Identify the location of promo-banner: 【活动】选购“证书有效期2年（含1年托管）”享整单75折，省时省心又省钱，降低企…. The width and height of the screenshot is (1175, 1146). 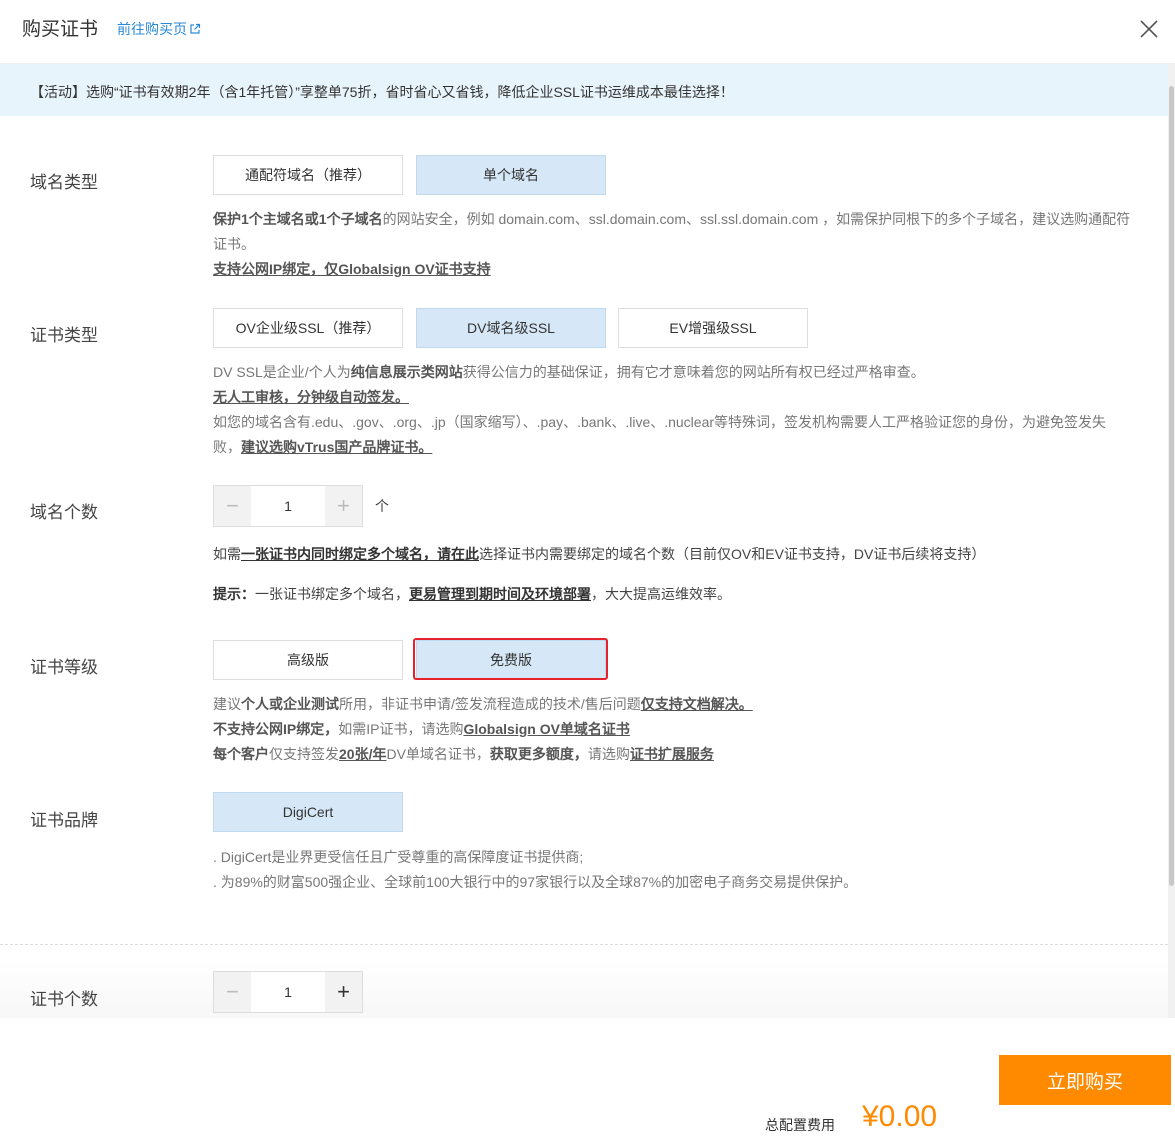
(584, 90).